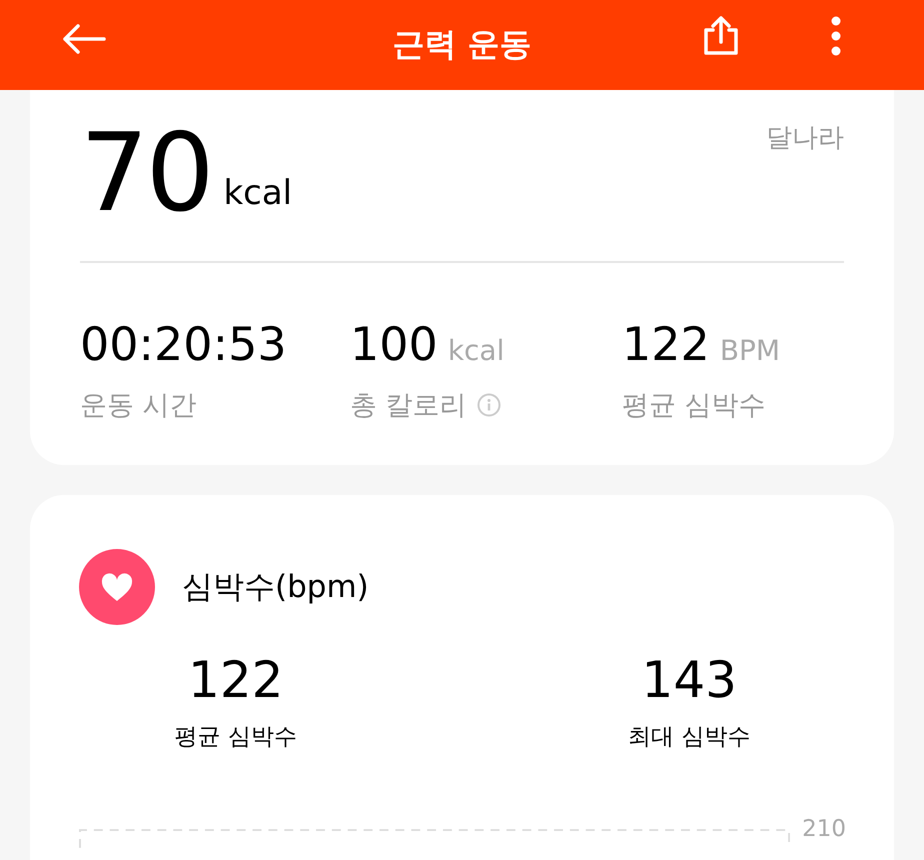  Describe the element at coordinates (750, 350) in the screenshot. I see `stat-unit: BPM` at that location.